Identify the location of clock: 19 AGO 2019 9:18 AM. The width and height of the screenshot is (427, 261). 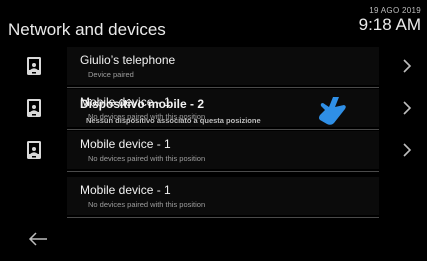
(390, 20).